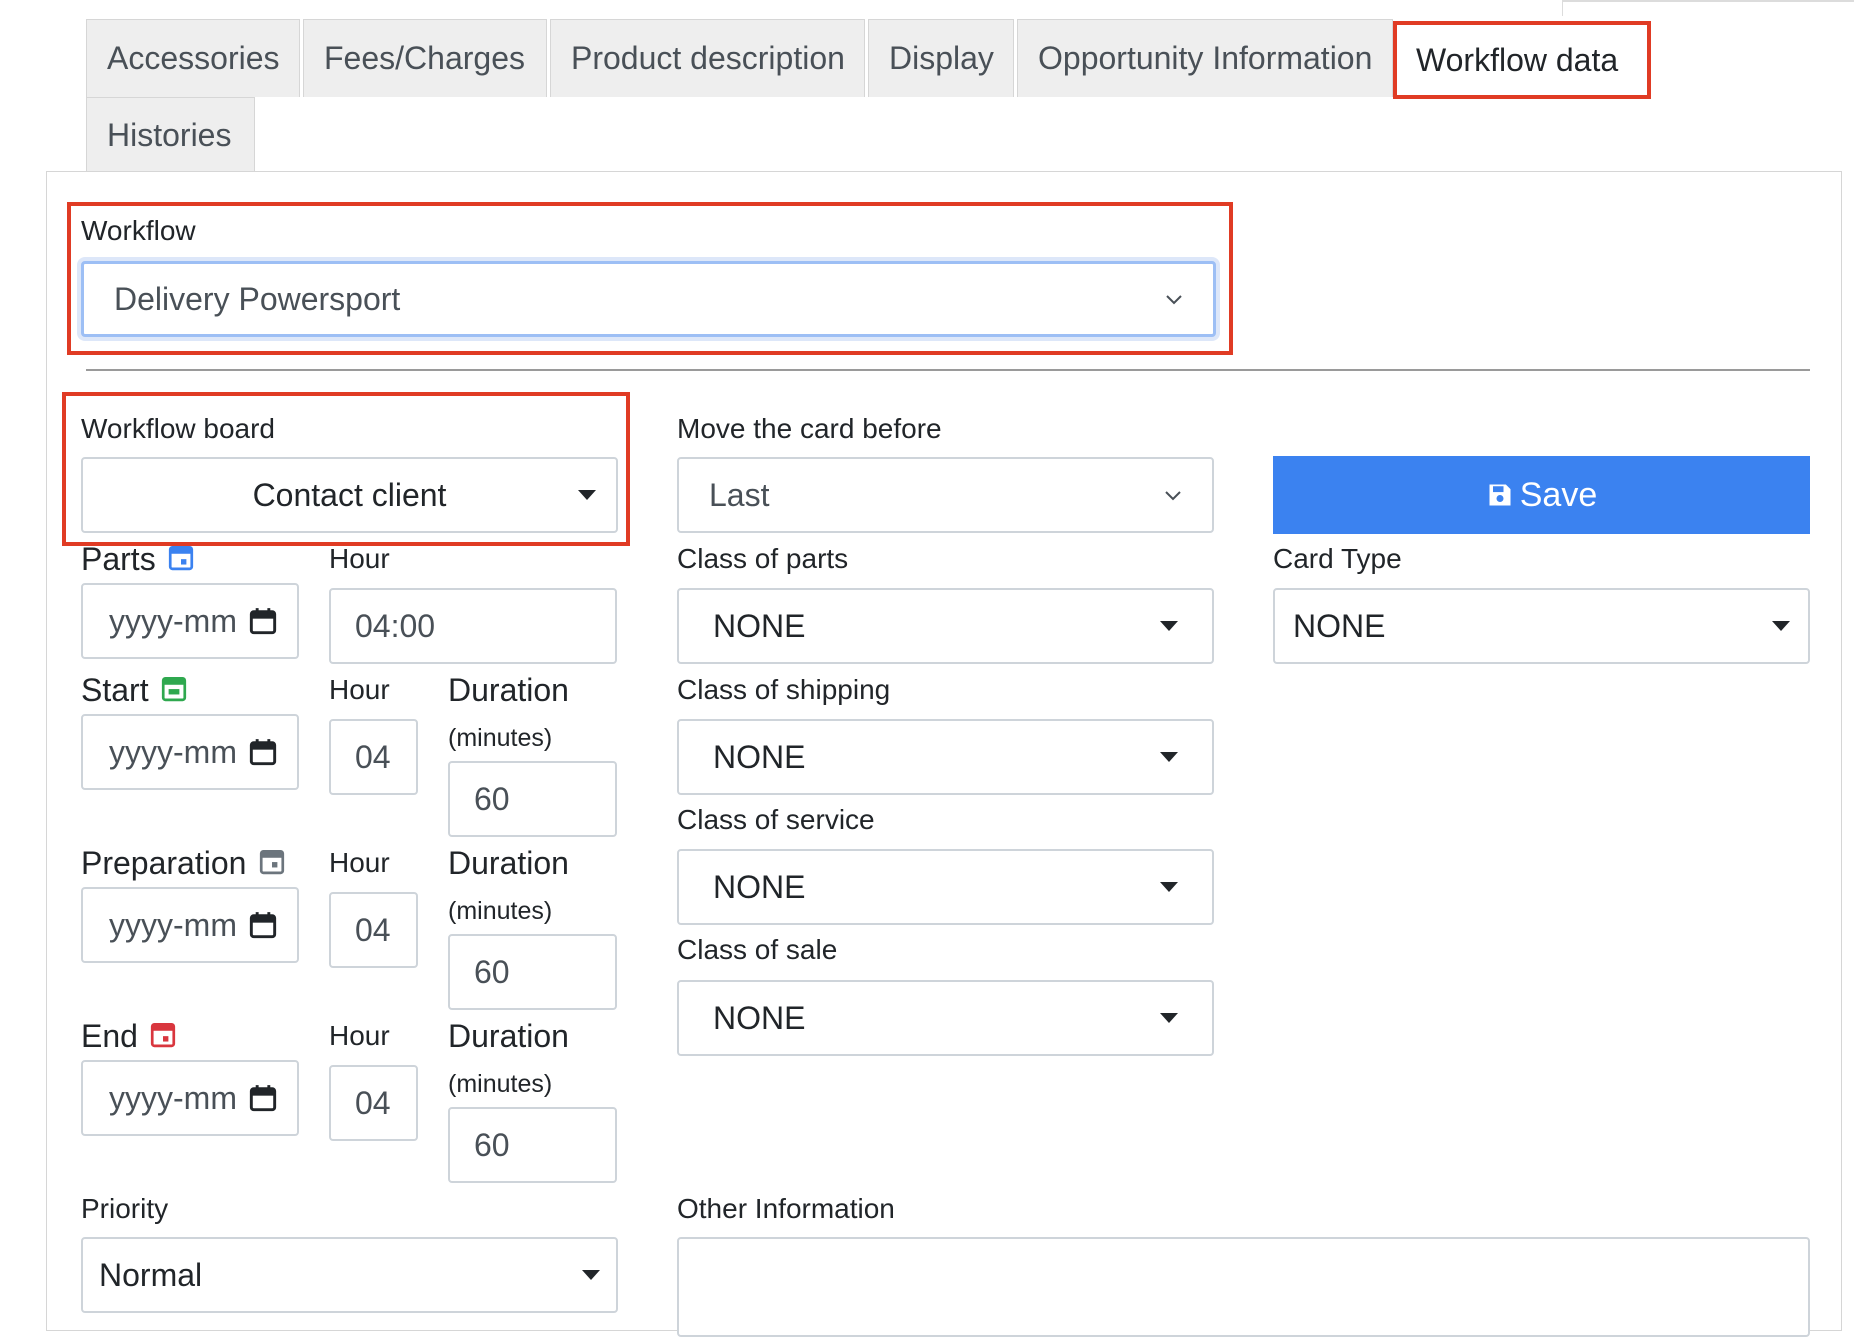  I want to click on tab-fees-charges: Fees/Charges, so click(425, 58).